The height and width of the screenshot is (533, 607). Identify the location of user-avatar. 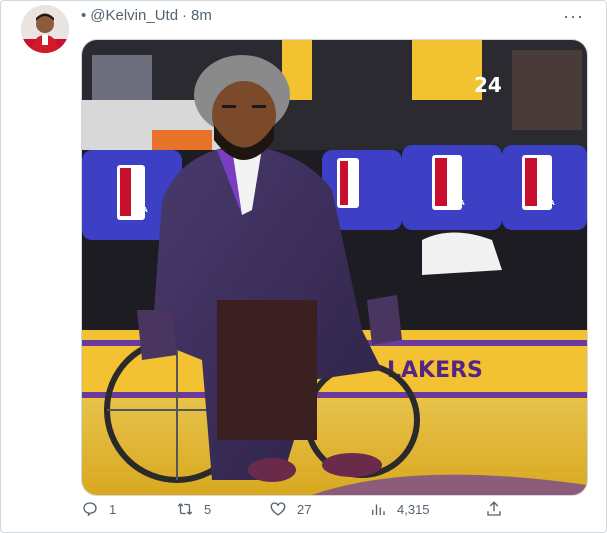
(45, 29).